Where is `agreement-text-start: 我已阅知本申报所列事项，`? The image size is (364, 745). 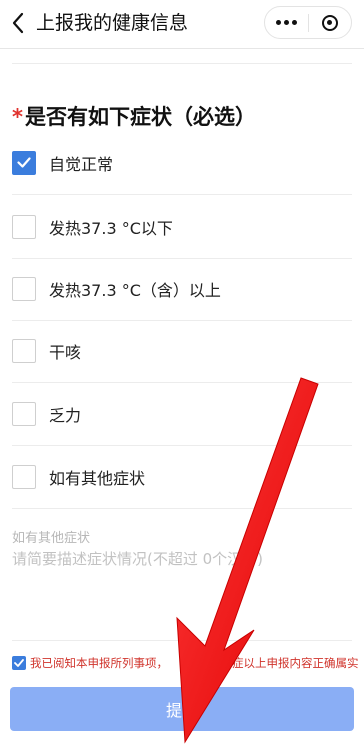 agreement-text-start: 我已阅知本申报所列事项， is located at coordinates (99, 663).